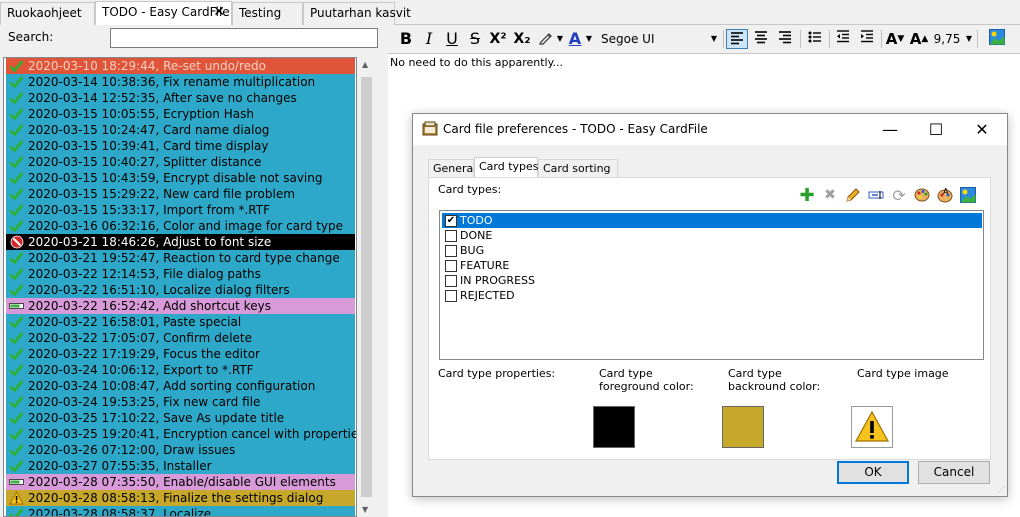 This screenshot has width=1020, height=517. I want to click on underline-button: U, so click(452, 39).